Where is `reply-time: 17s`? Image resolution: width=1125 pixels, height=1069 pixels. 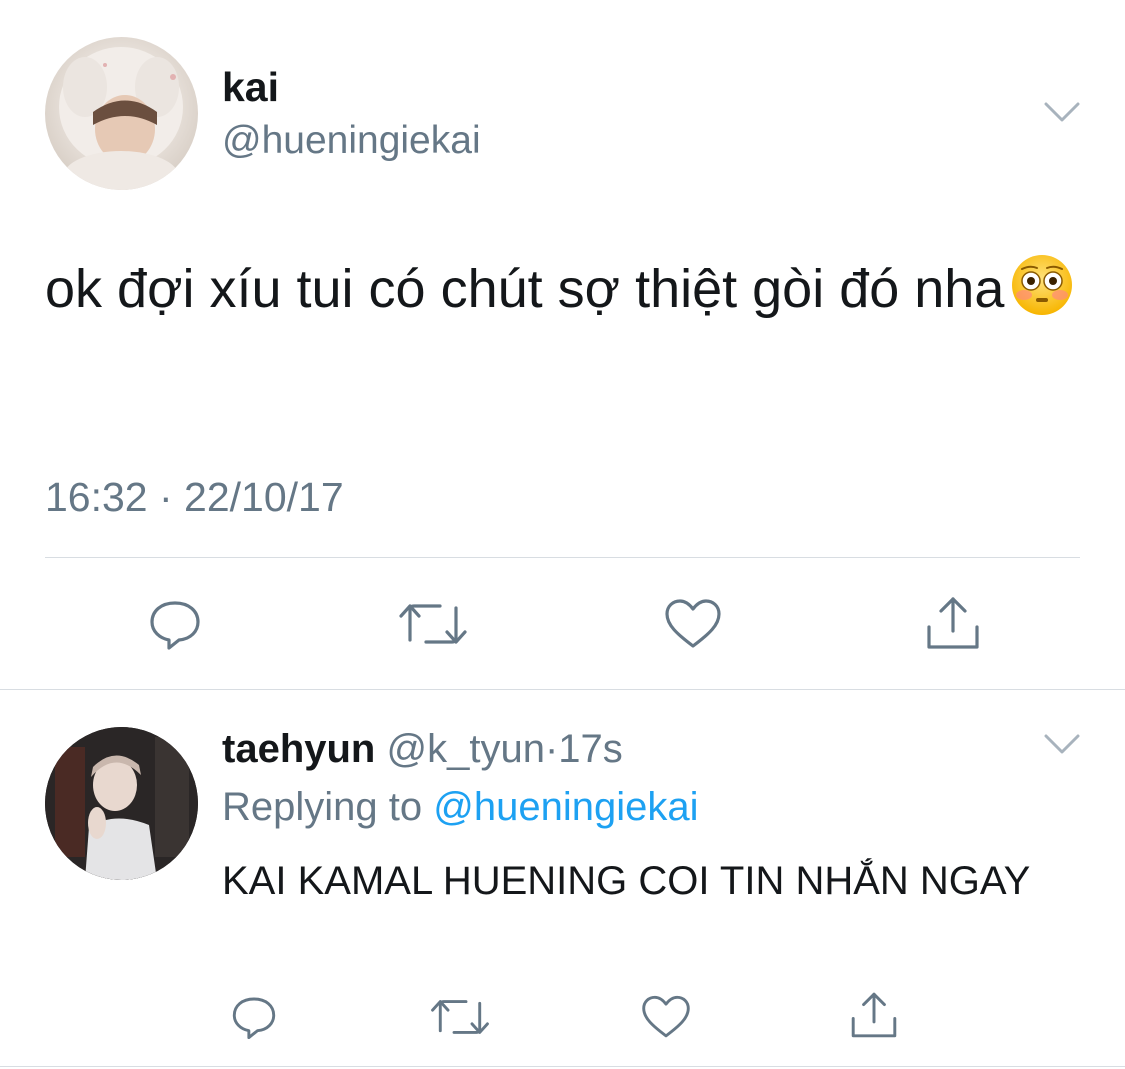 reply-time: 17s is located at coordinates (590, 749).